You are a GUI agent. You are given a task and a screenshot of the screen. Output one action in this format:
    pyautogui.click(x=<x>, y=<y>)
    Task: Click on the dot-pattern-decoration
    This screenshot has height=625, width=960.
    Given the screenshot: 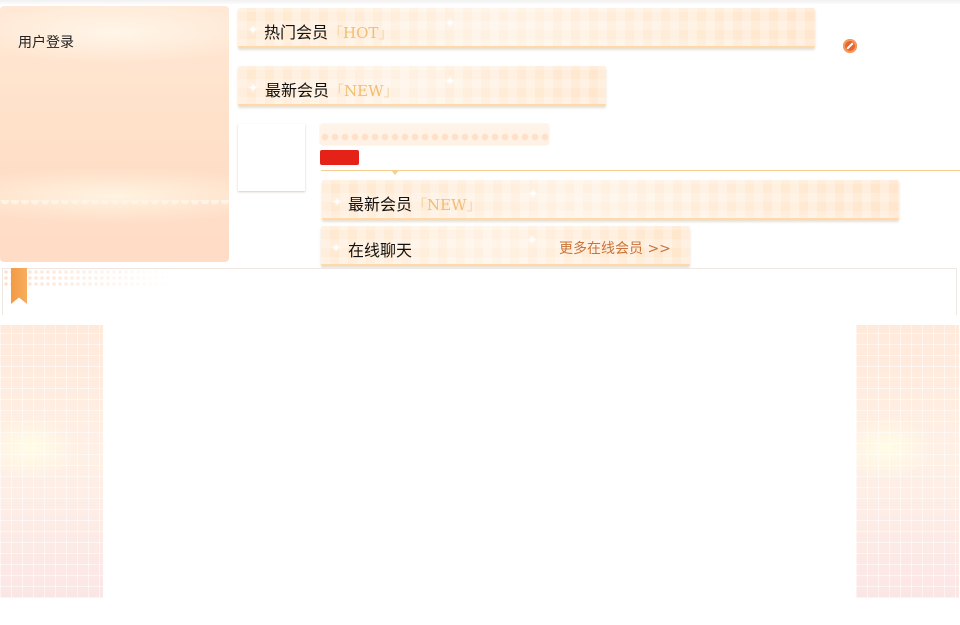 What is the action you would take?
    pyautogui.click(x=88, y=278)
    